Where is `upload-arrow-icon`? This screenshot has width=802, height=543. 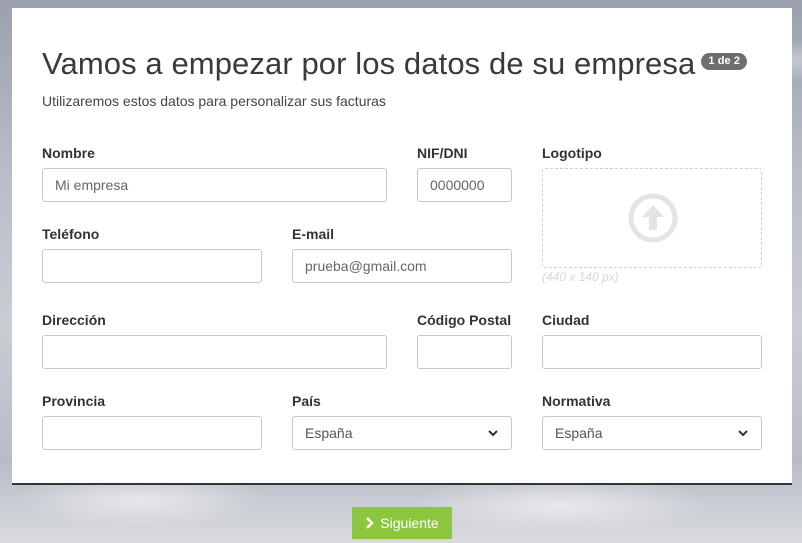 upload-arrow-icon is located at coordinates (653, 218).